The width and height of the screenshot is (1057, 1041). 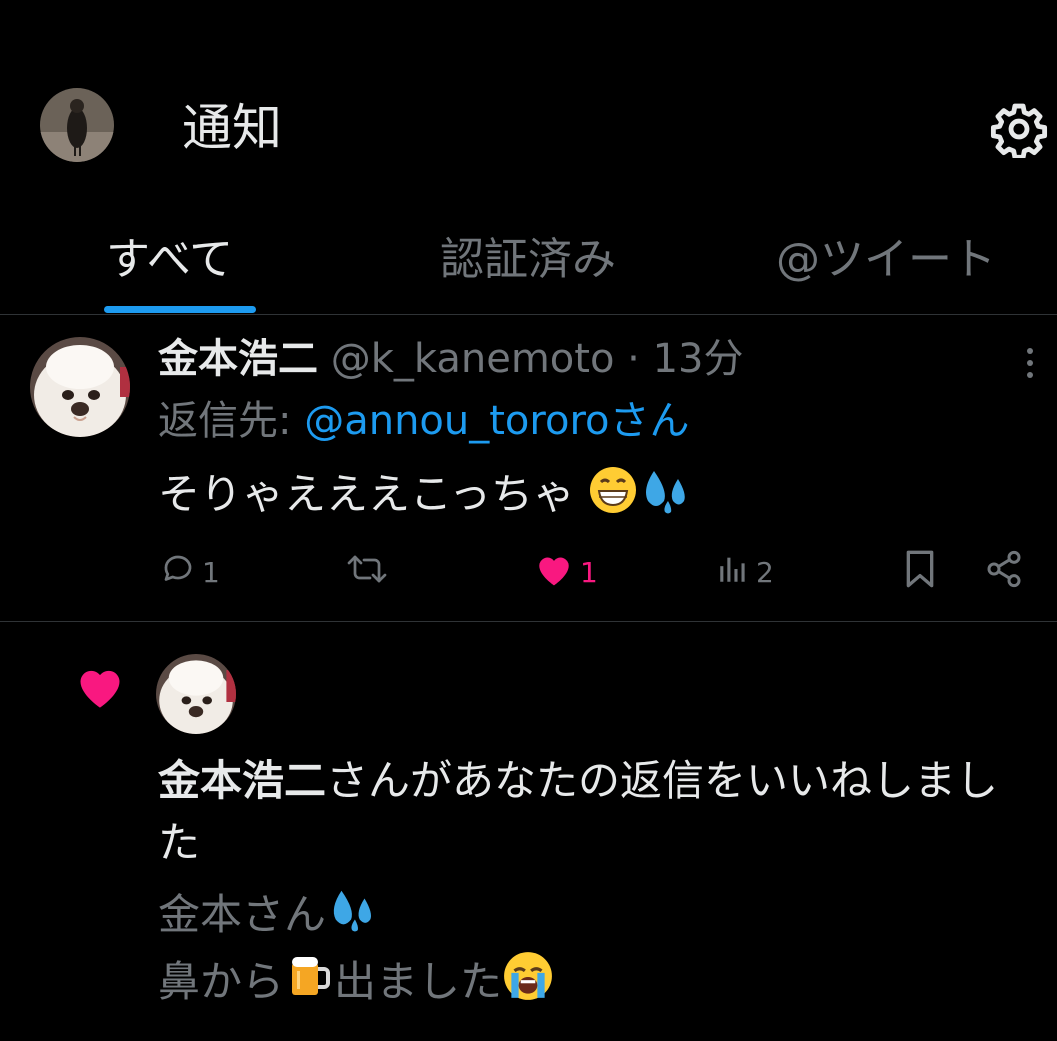 What do you see at coordinates (100, 686) in the screenshot?
I see `heart-icon` at bounding box center [100, 686].